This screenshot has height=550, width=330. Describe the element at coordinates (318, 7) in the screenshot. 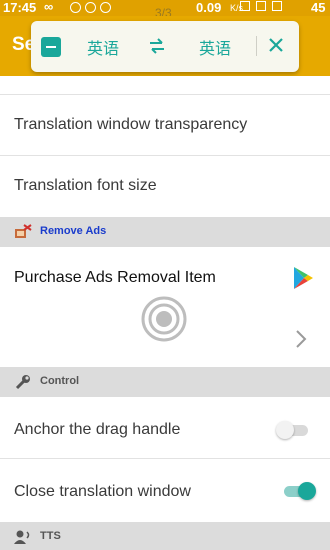

I see `battery-level: 45` at that location.